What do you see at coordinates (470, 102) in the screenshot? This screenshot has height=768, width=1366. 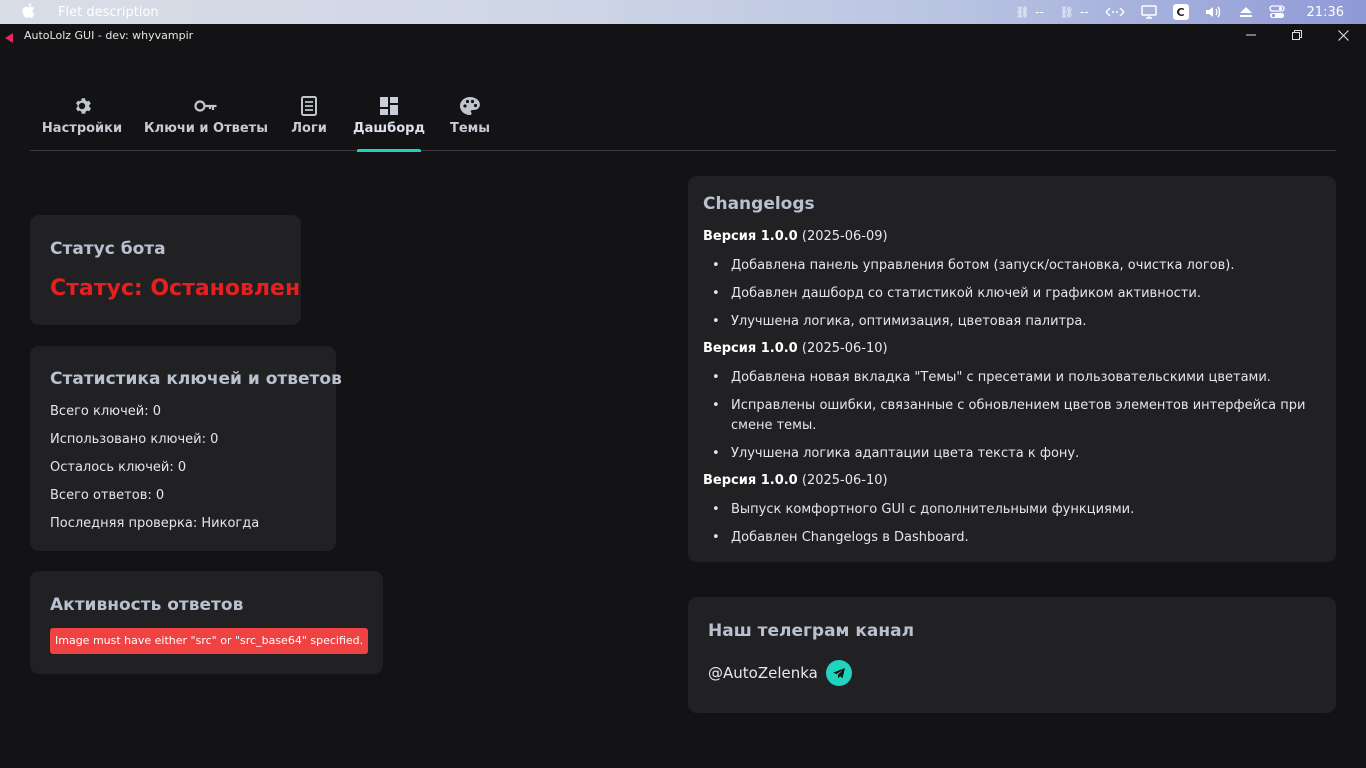 I see `palette-icon` at bounding box center [470, 102].